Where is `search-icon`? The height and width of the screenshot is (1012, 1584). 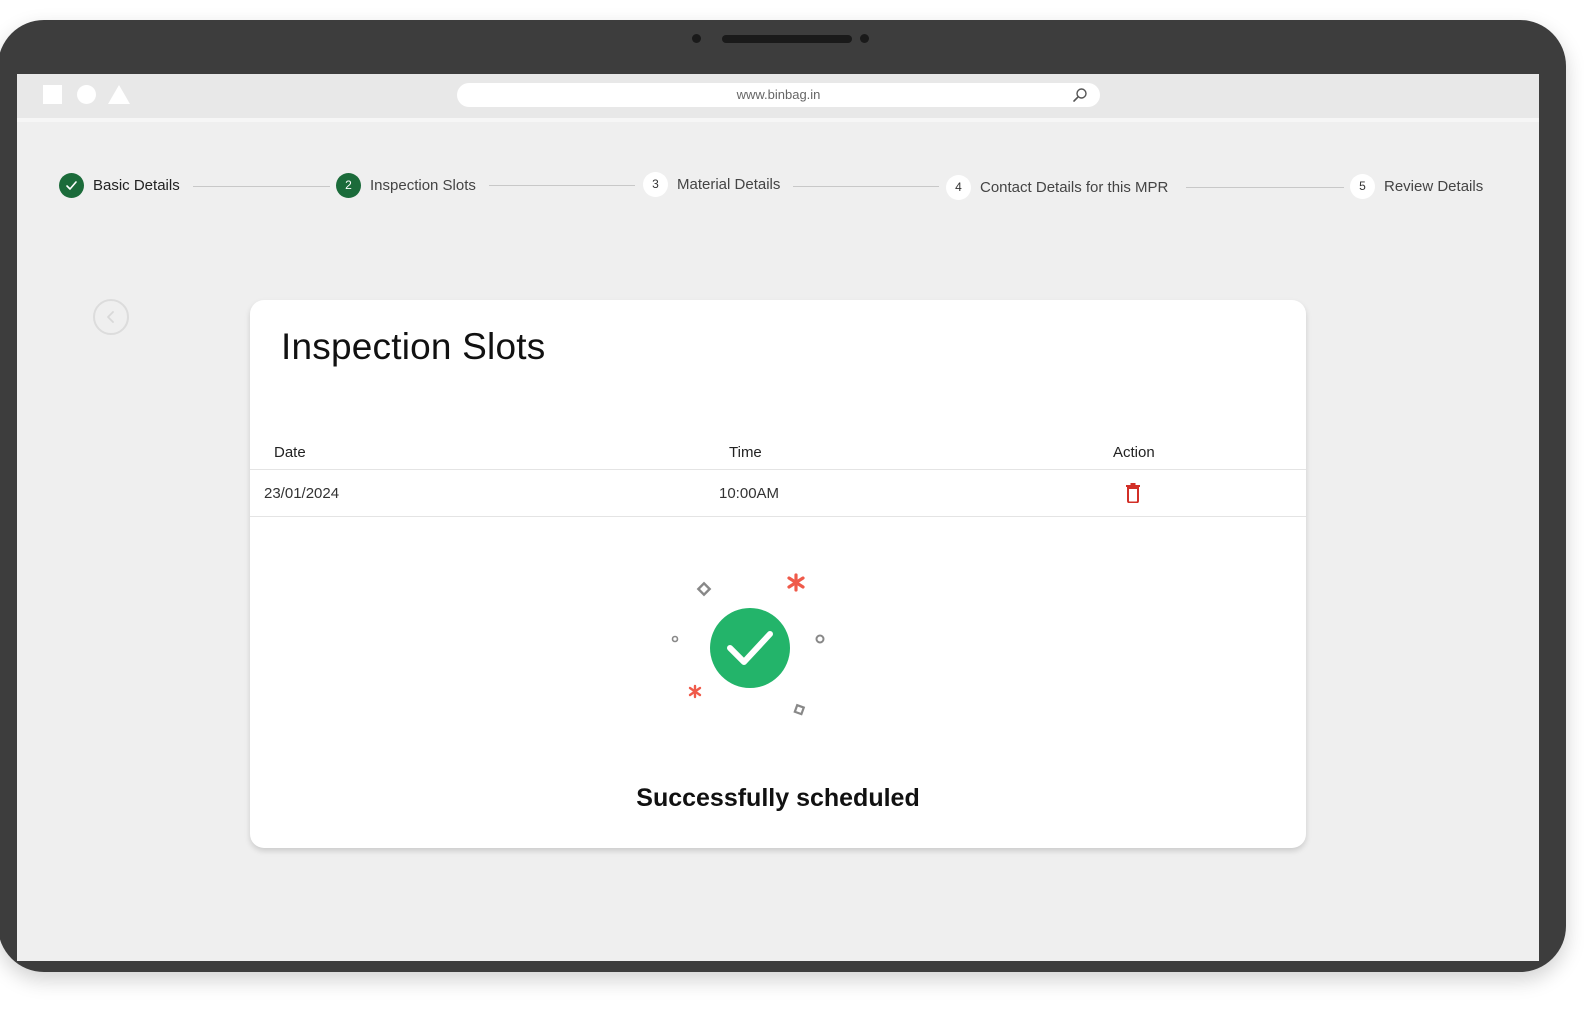
search-icon is located at coordinates (1080, 95).